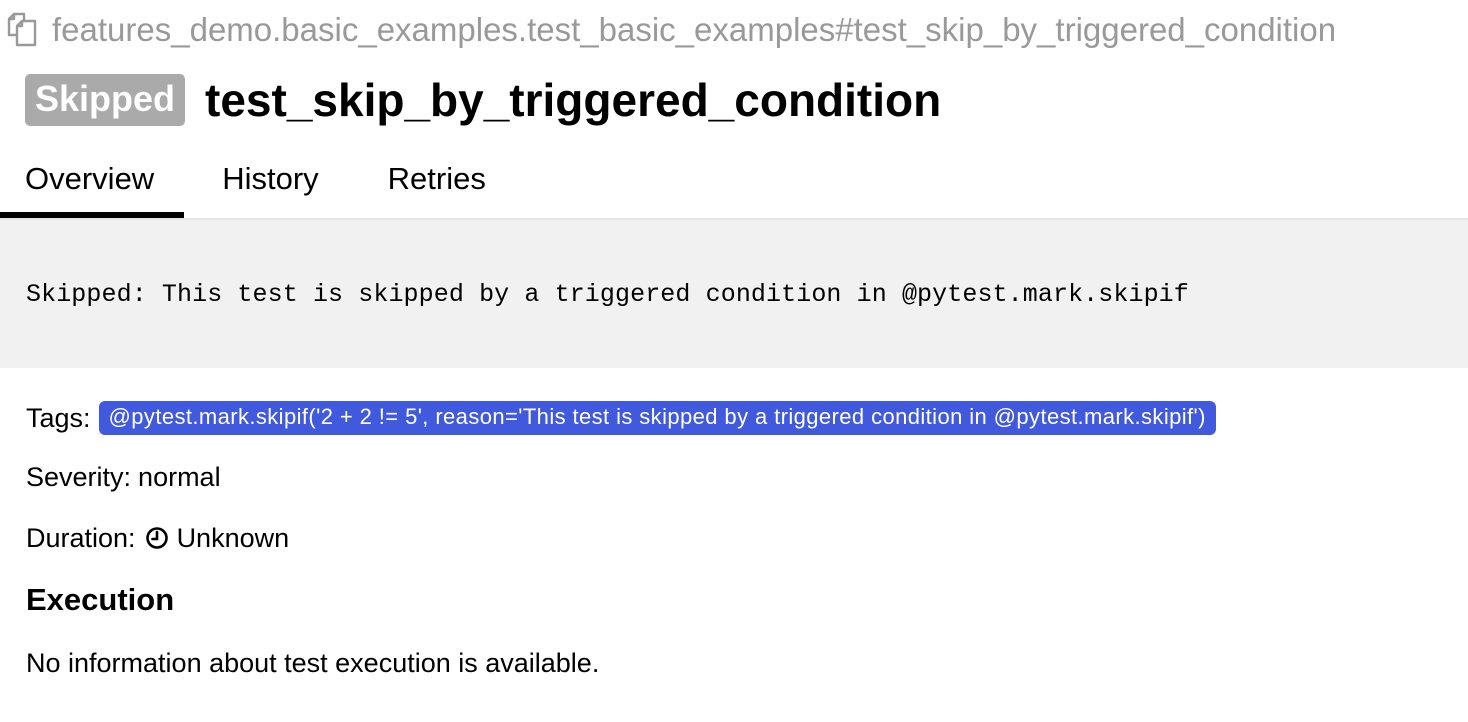 Image resolution: width=1468 pixels, height=722 pixels. What do you see at coordinates (79, 476) in the screenshot?
I see `severity-label: Severity:` at bounding box center [79, 476].